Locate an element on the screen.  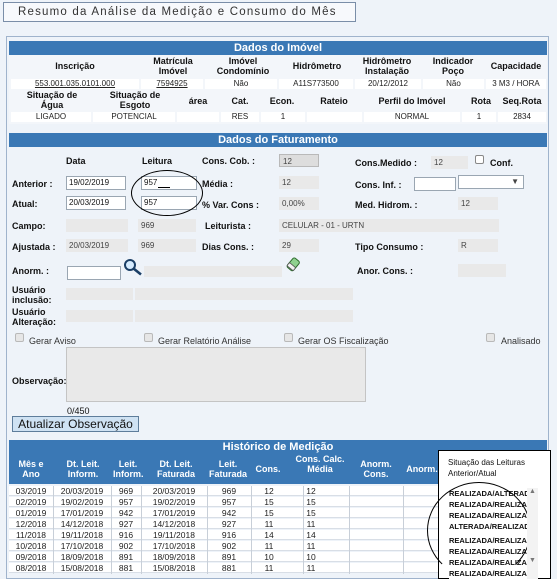
cell-dt-fat: 20/03/2019 is located at coordinates (174, 491).